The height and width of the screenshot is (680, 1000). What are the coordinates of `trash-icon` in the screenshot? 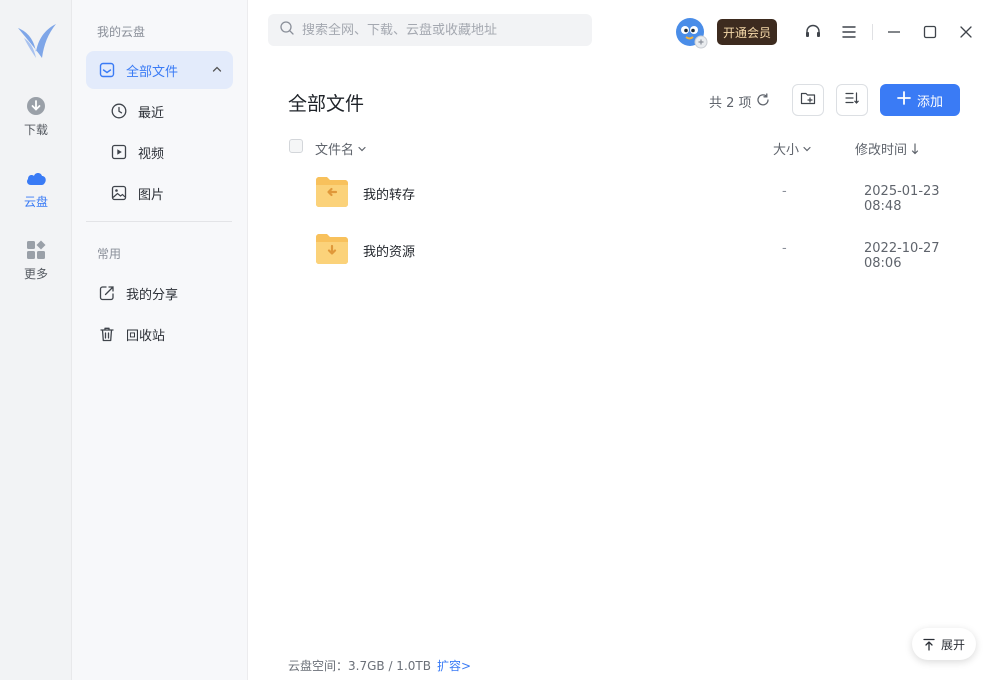 It's located at (107, 334).